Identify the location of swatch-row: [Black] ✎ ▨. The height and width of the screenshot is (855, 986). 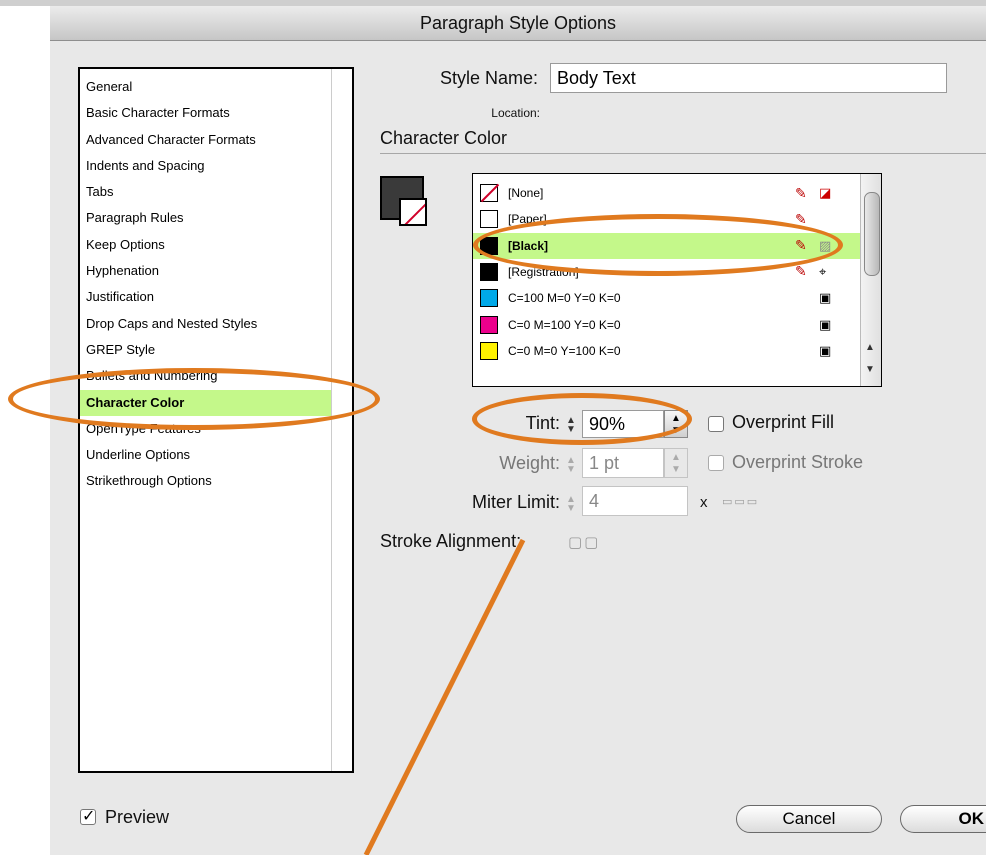
(674, 245).